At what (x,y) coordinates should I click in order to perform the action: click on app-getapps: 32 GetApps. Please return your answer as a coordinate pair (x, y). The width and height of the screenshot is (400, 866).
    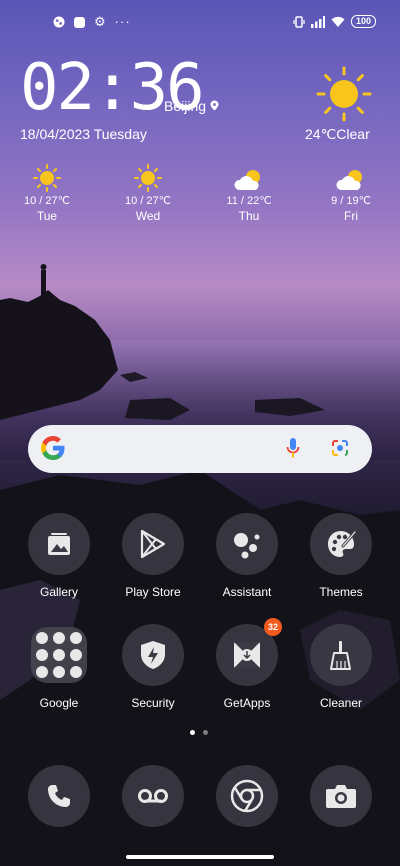
    Looking at the image, I should click on (247, 664).